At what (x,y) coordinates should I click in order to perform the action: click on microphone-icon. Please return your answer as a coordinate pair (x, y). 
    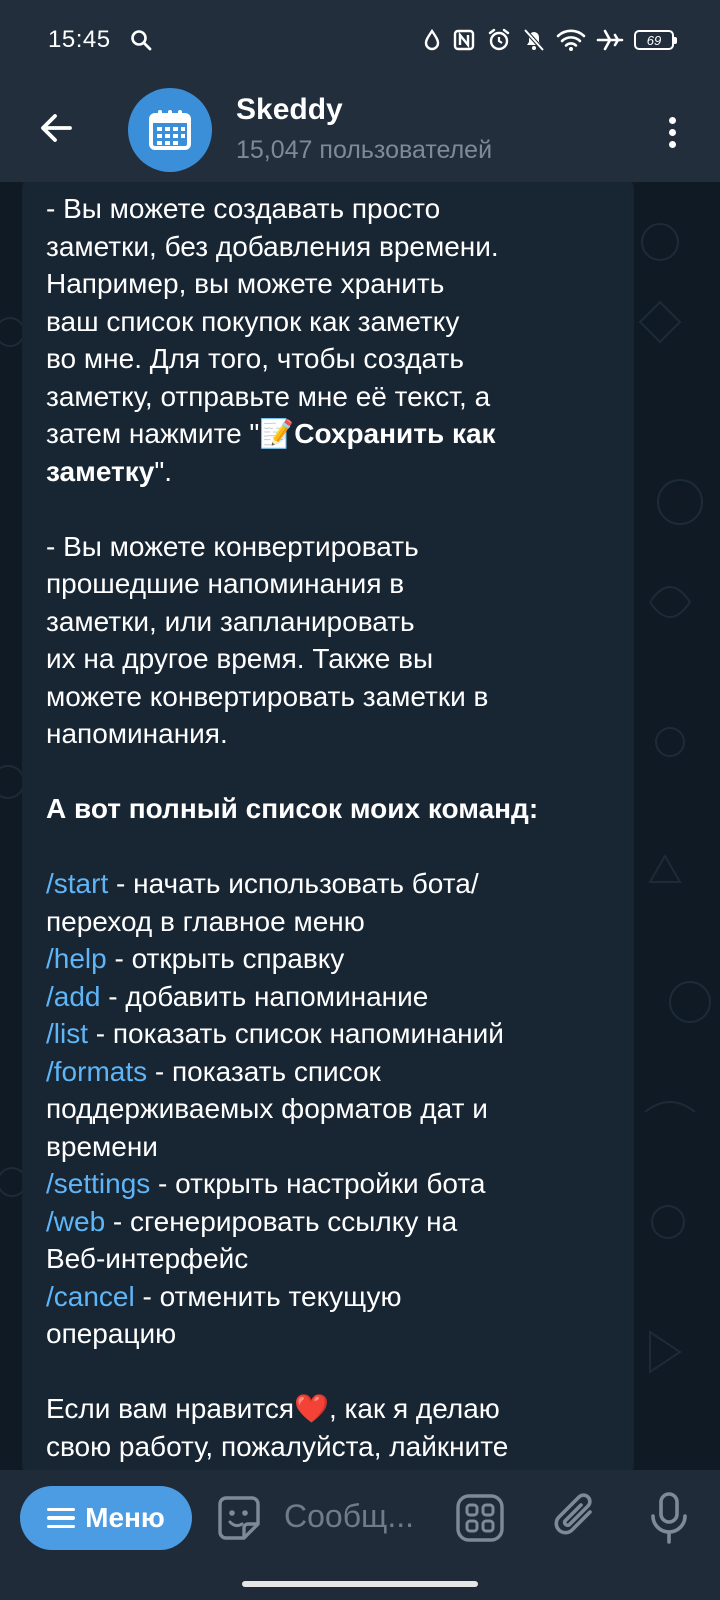
    Looking at the image, I should click on (669, 1518).